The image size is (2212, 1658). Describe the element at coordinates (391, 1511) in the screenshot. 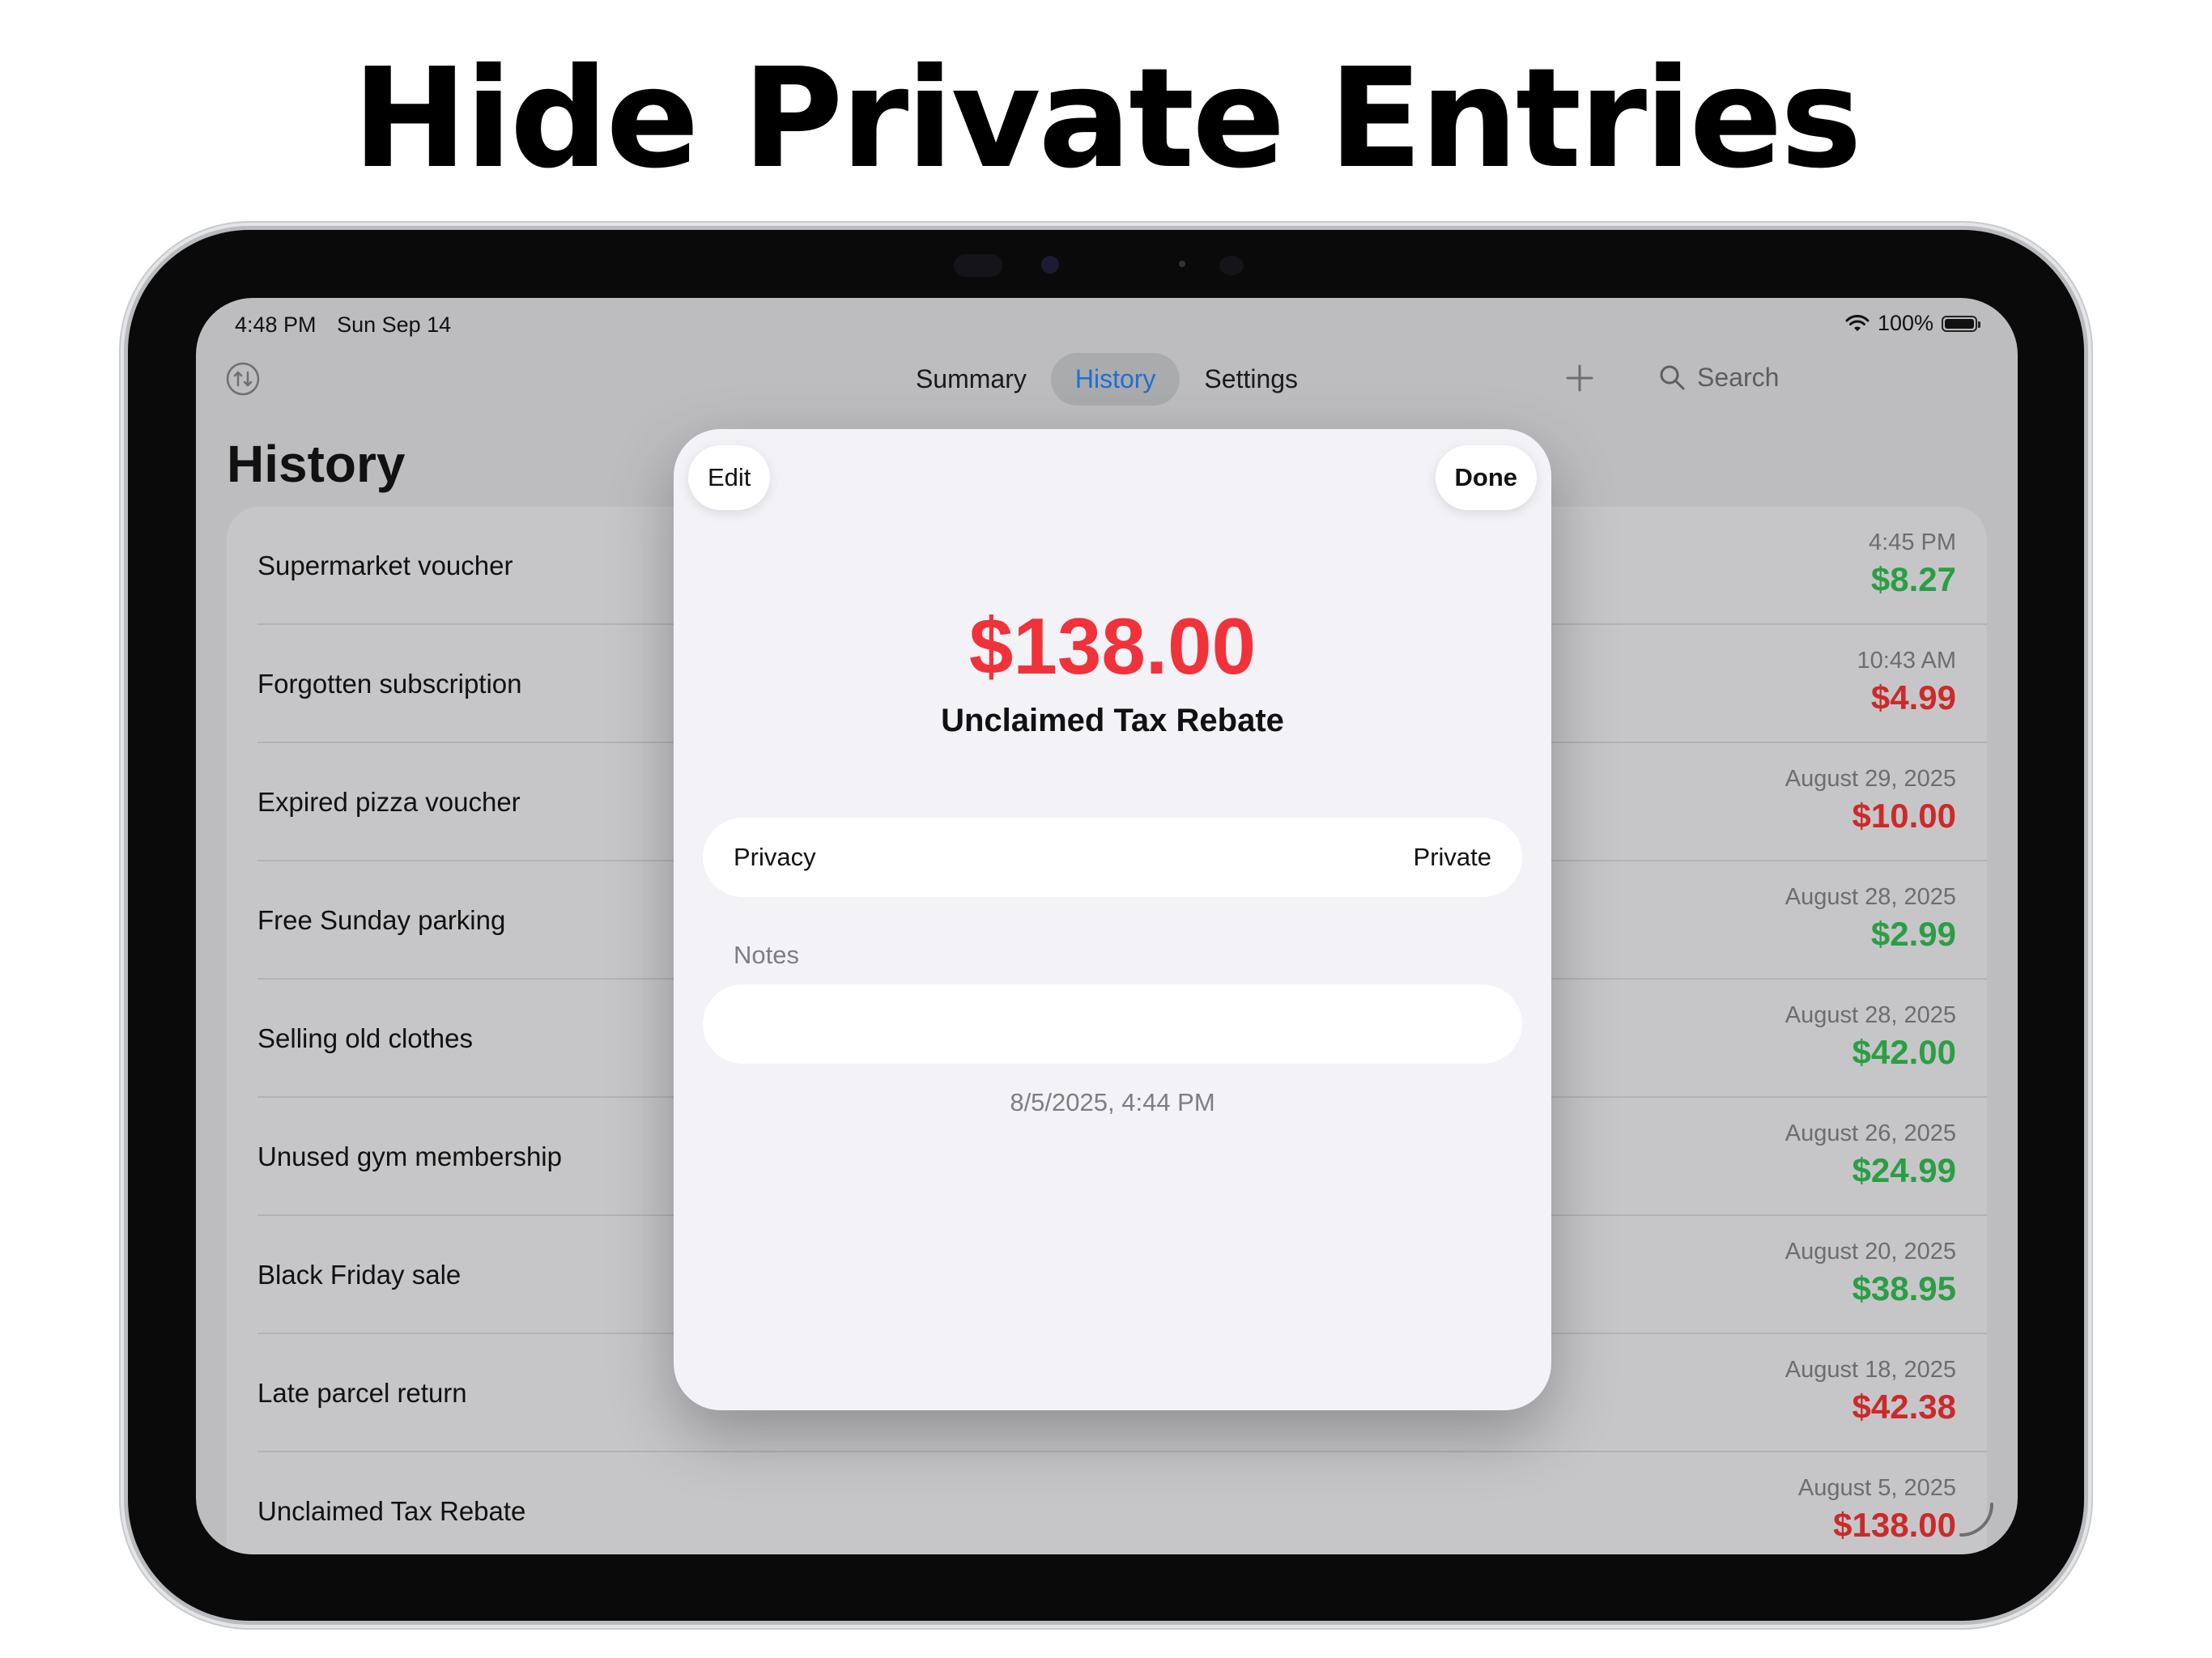

I see `entry-name: Unclaimed Tax Rebate` at that location.